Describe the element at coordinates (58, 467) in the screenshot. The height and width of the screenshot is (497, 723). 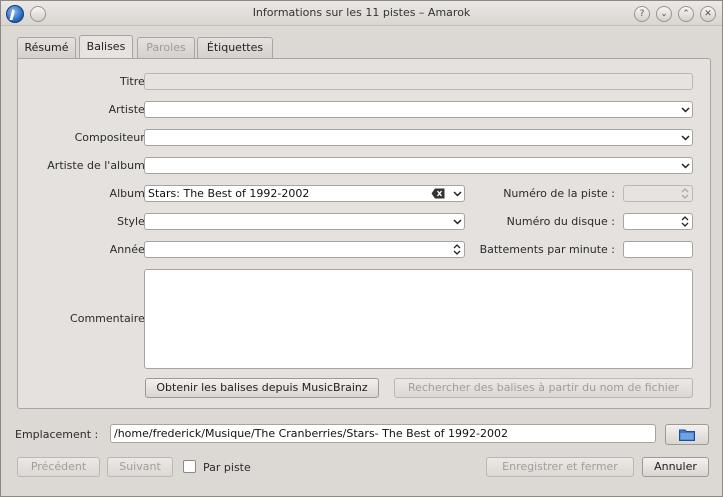
I see `previous-button: Précédent` at that location.